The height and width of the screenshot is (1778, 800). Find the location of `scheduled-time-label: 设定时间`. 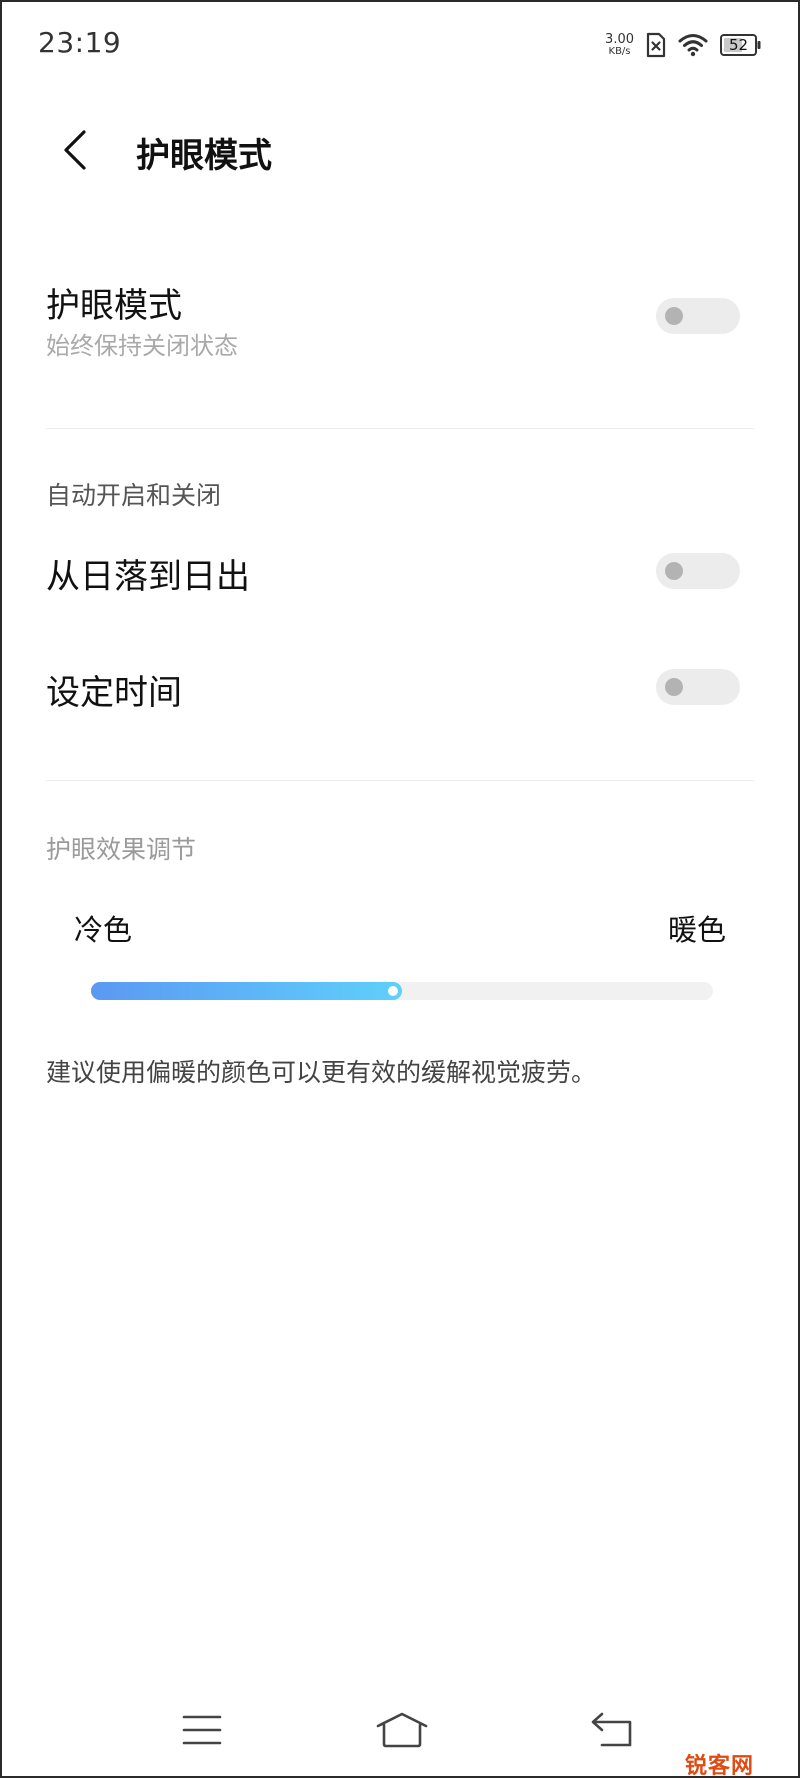

scheduled-time-label: 设定时间 is located at coordinates (114, 693).